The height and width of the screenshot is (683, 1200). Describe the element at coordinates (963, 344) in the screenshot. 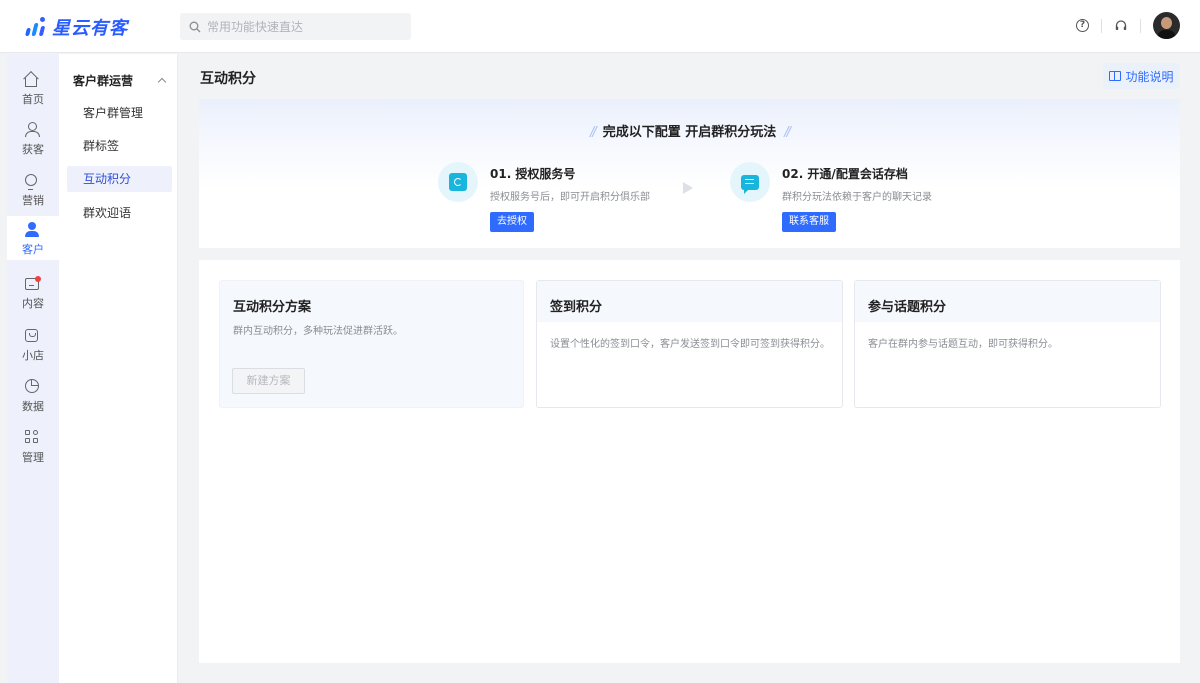

I see `card-desc: 客户在群内参与话题互动，即可获得积分。` at that location.